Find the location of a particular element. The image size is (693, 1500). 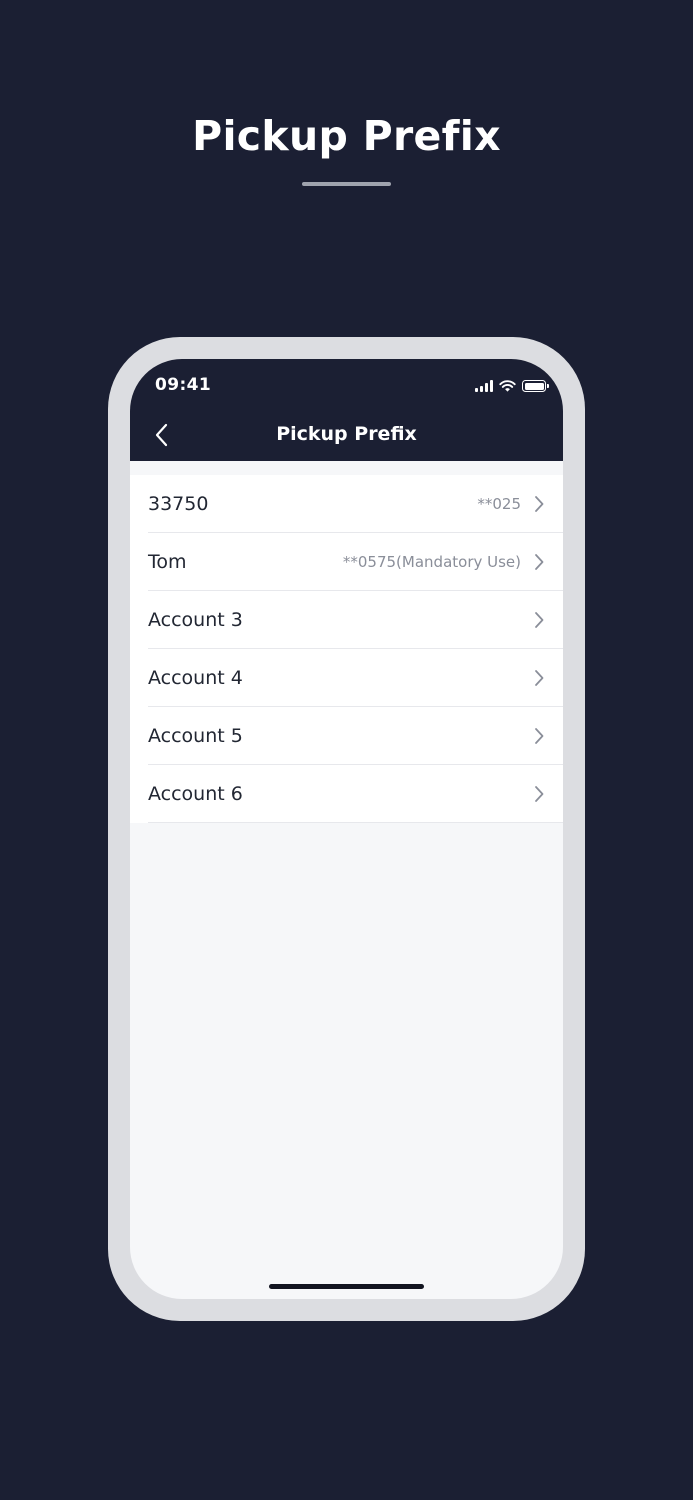

account-row-4: Account 4 is located at coordinates (346, 678).